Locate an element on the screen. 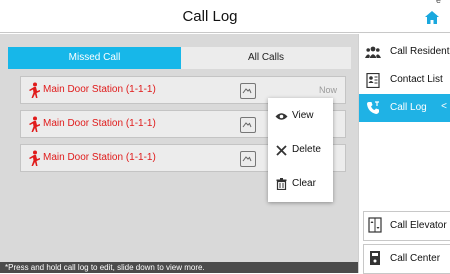 The width and height of the screenshot is (450, 274). call-time: Now is located at coordinates (327, 90).